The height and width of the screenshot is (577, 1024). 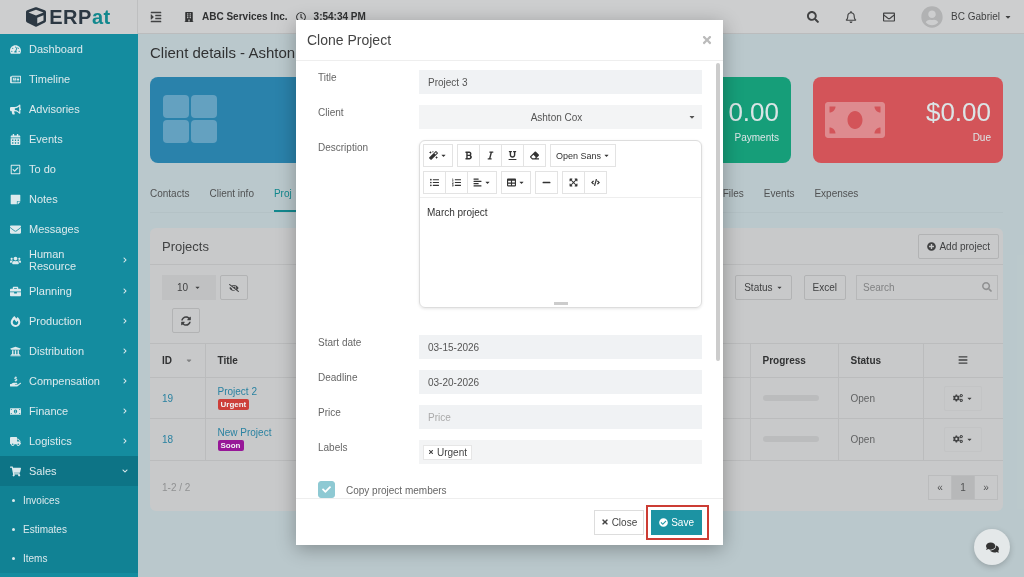 I want to click on sidebar-item: Compensation, so click(x=69, y=381).